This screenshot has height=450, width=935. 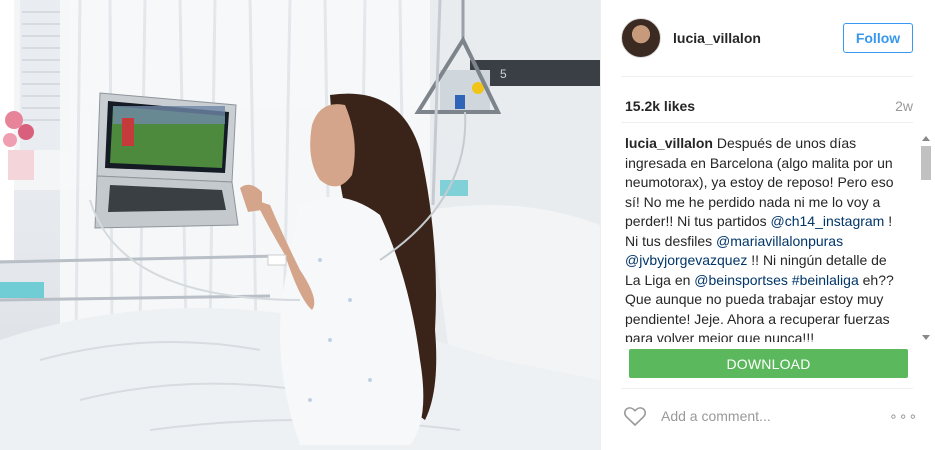 What do you see at coordinates (828, 221) in the screenshot?
I see `mention-ch14: @ch14_instagram` at bounding box center [828, 221].